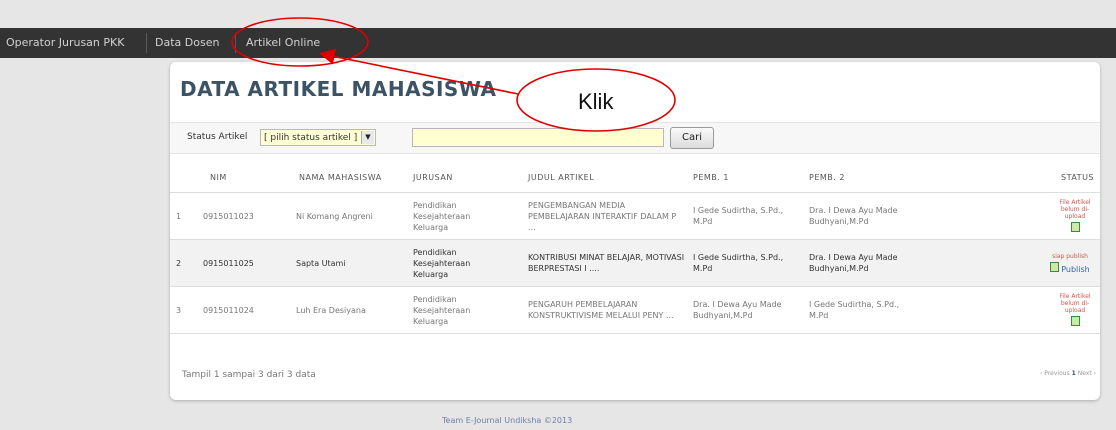 Image resolution: width=1116 pixels, height=430 pixels. What do you see at coordinates (423, 72) in the screenshot?
I see `annotation-arrow` at bounding box center [423, 72].